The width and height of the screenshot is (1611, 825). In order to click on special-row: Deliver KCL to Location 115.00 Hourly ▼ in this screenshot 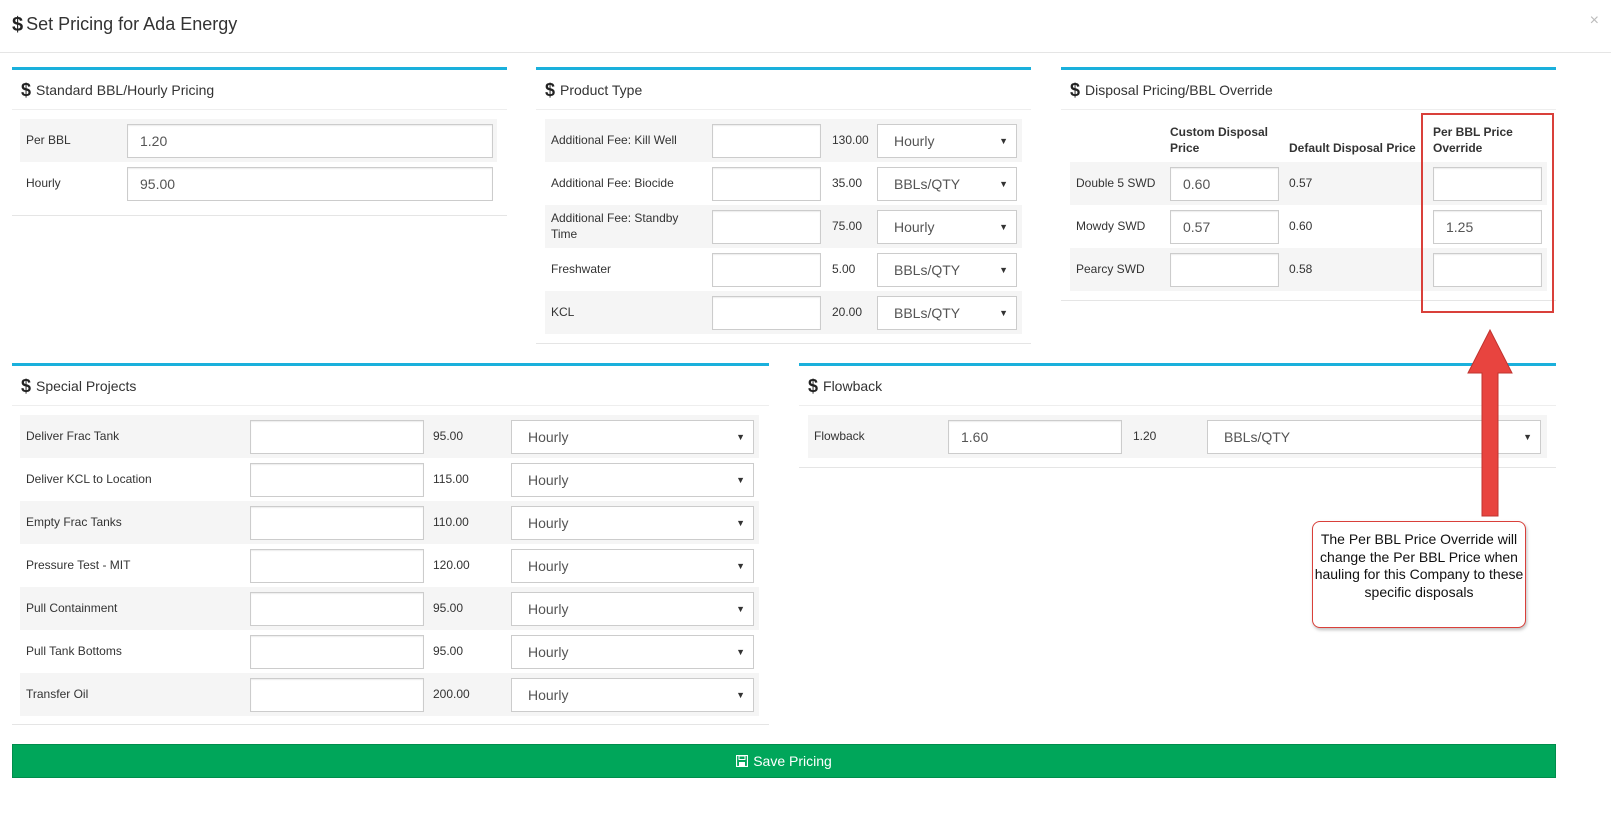, I will do `click(389, 479)`.